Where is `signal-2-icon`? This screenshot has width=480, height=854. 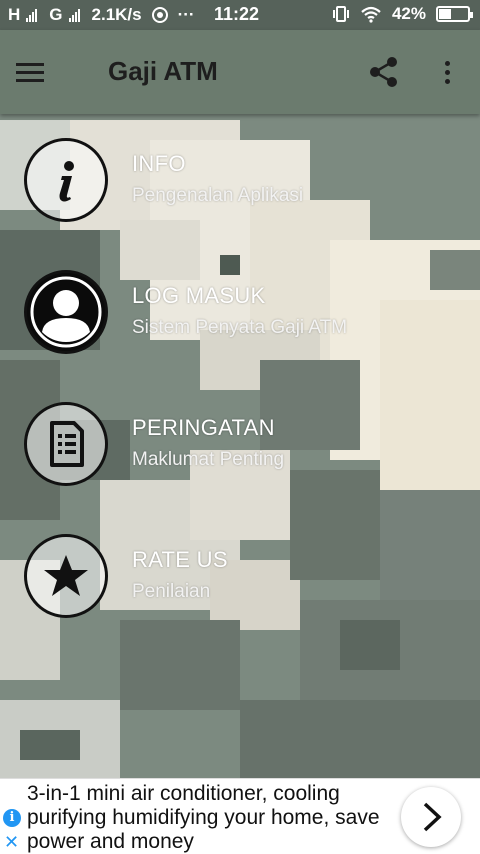
signal-2-icon is located at coordinates (74, 15).